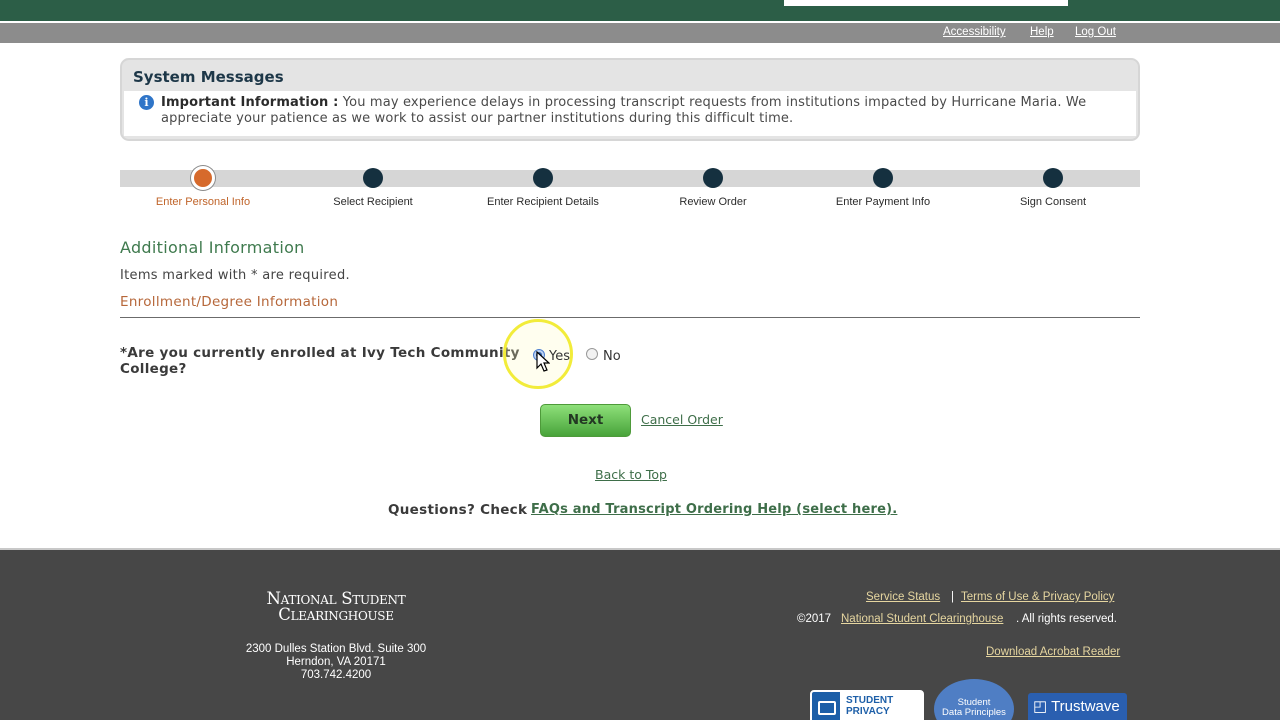 The width and height of the screenshot is (1280, 720). What do you see at coordinates (922, 619) in the screenshot?
I see `nsc-home-link: National Student Clearinghouse` at bounding box center [922, 619].